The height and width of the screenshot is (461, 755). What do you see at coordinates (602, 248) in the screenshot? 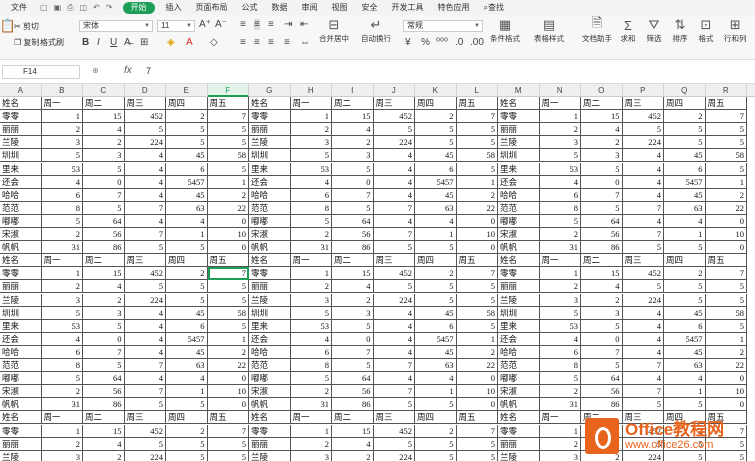
I see `value-cell: 86` at bounding box center [602, 248].